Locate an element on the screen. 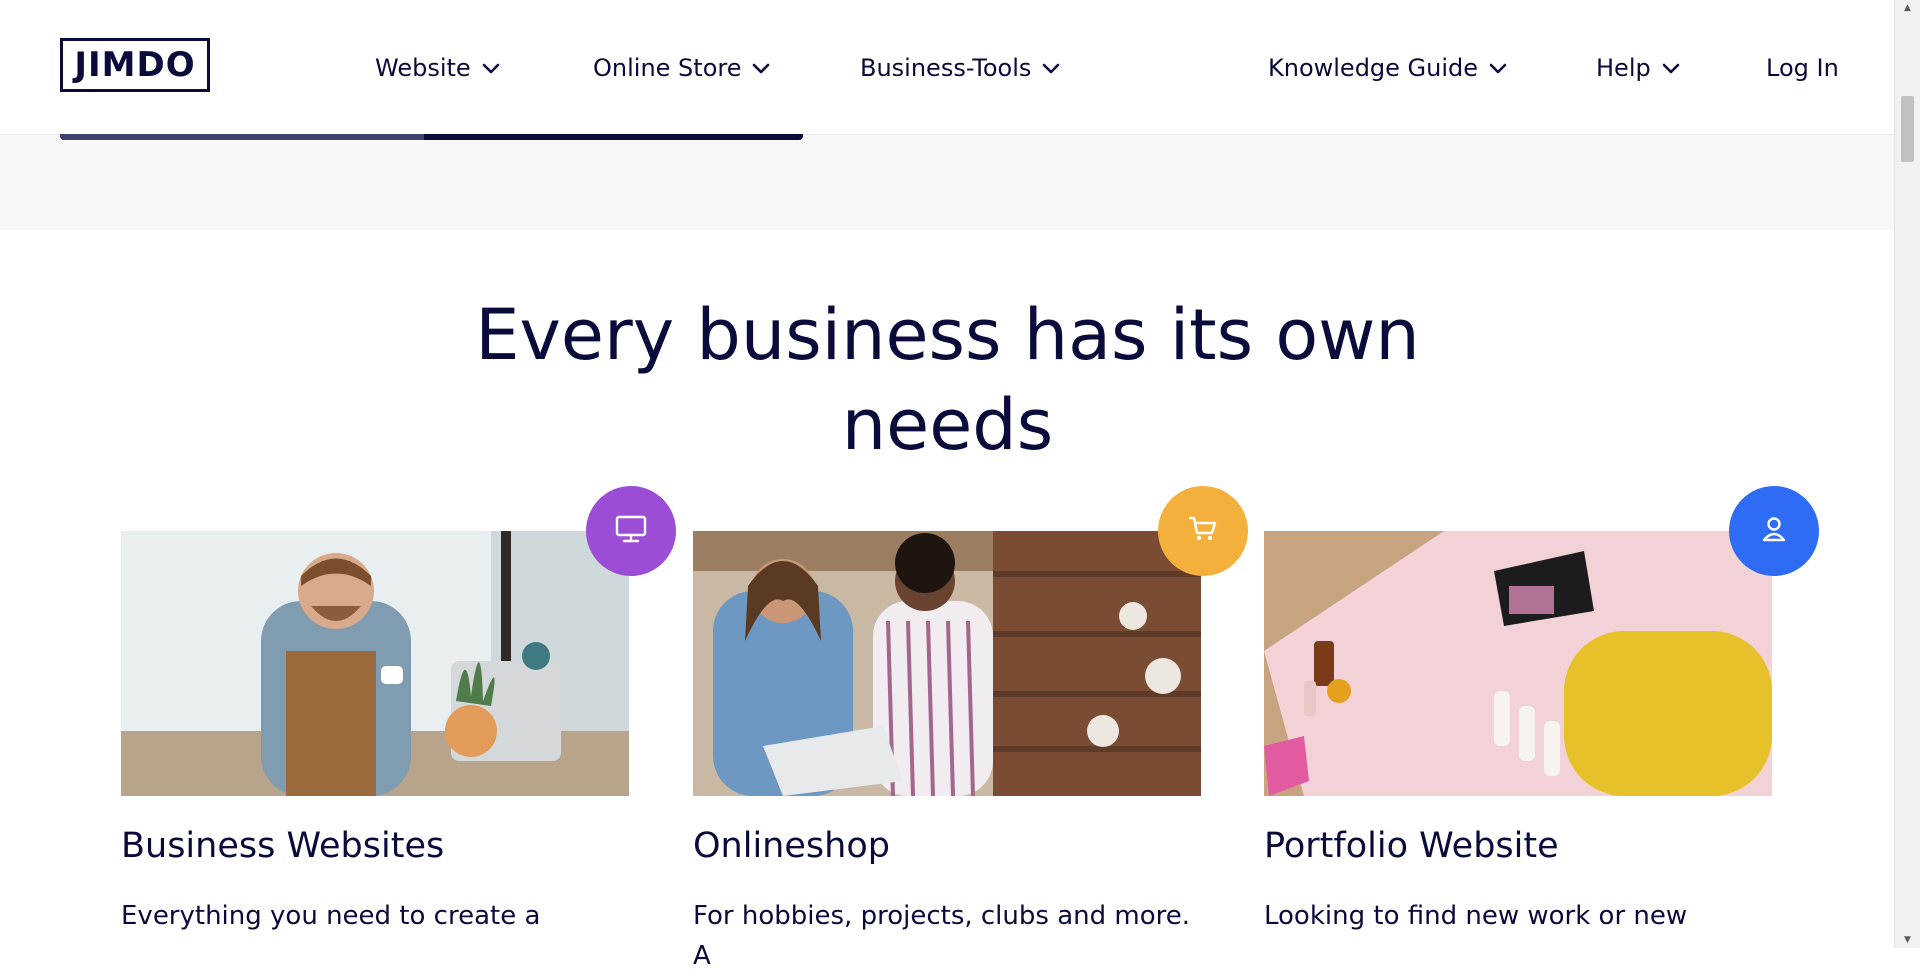  login-link: Log In is located at coordinates (1802, 68).